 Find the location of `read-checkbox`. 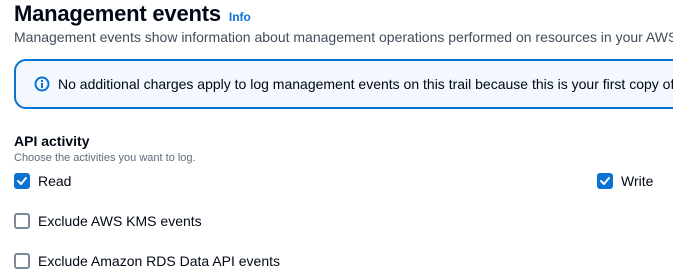

read-checkbox is located at coordinates (22, 181).